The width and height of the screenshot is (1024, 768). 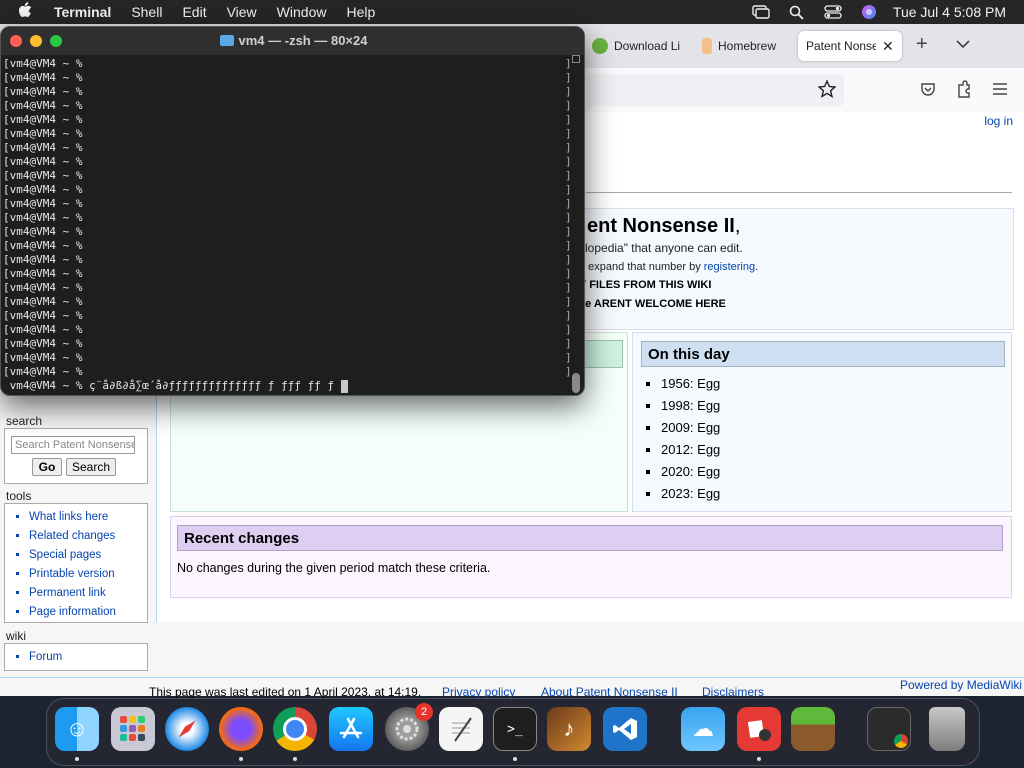 What do you see at coordinates (344, 386) in the screenshot?
I see `terminal-cursor` at bounding box center [344, 386].